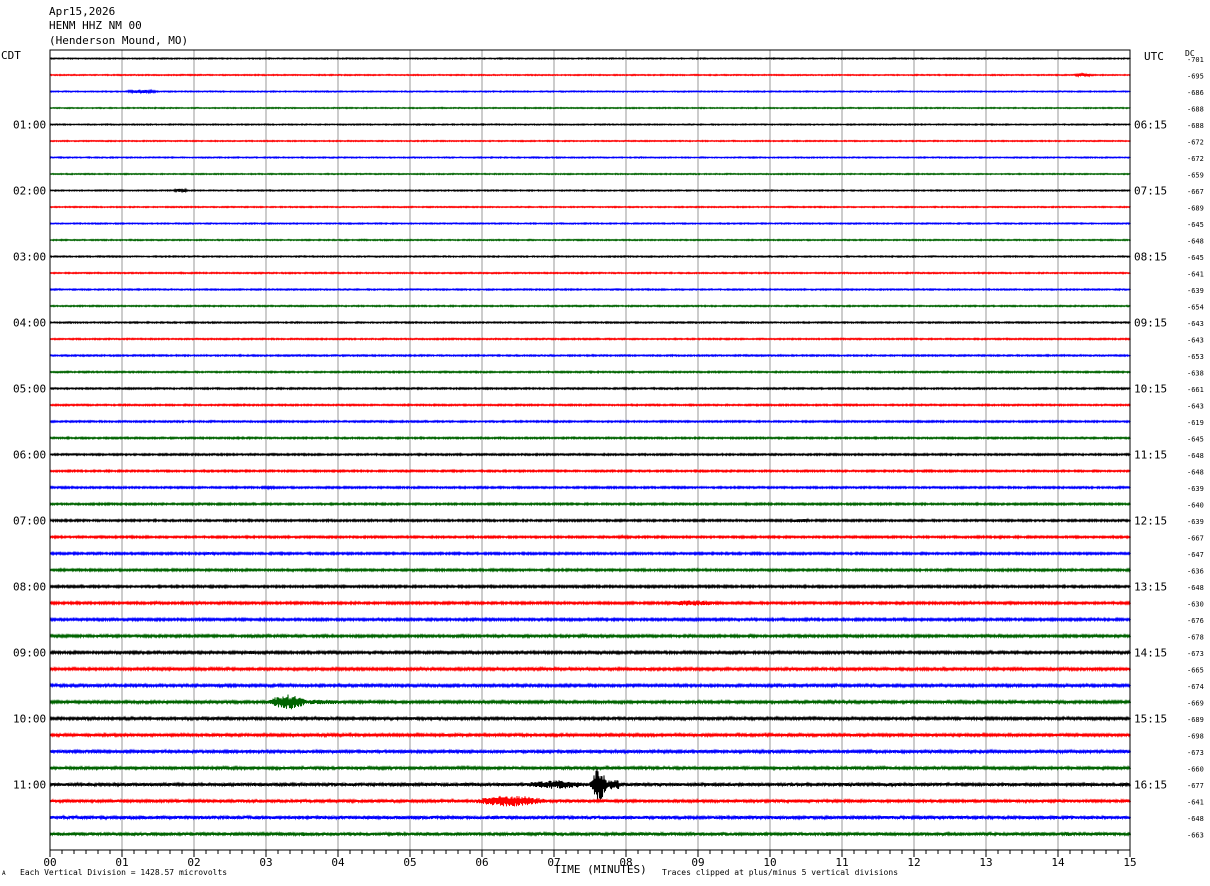  What do you see at coordinates (1150, 191) in the screenshot?
I see `right-hour-label: 07:15` at bounding box center [1150, 191].